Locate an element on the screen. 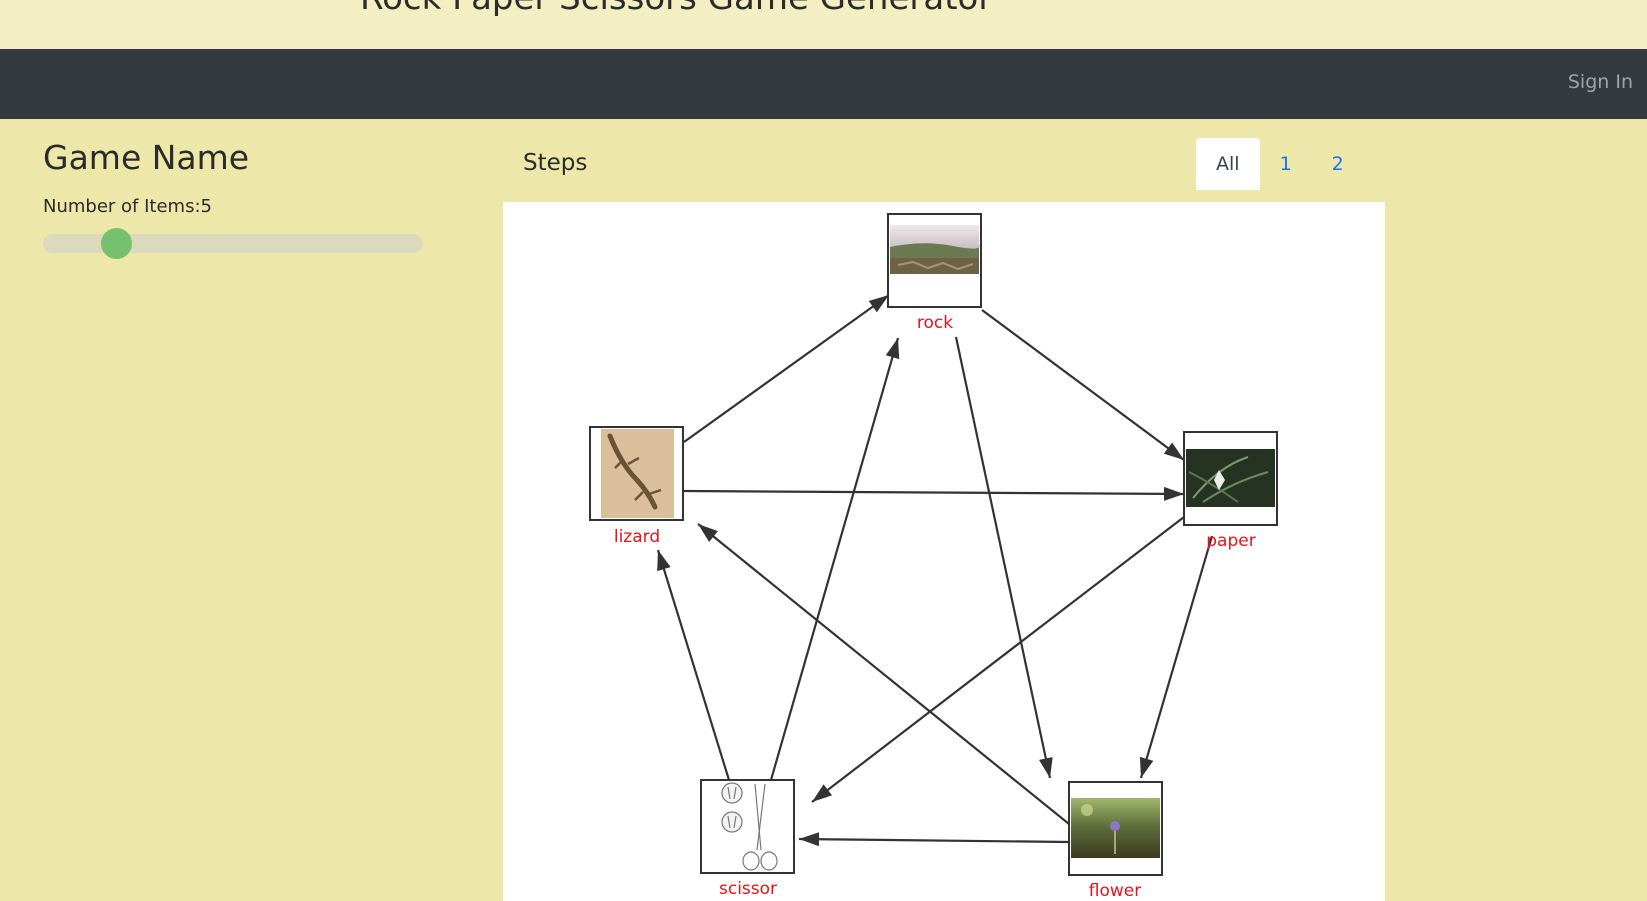  rock-image is located at coordinates (935, 249).